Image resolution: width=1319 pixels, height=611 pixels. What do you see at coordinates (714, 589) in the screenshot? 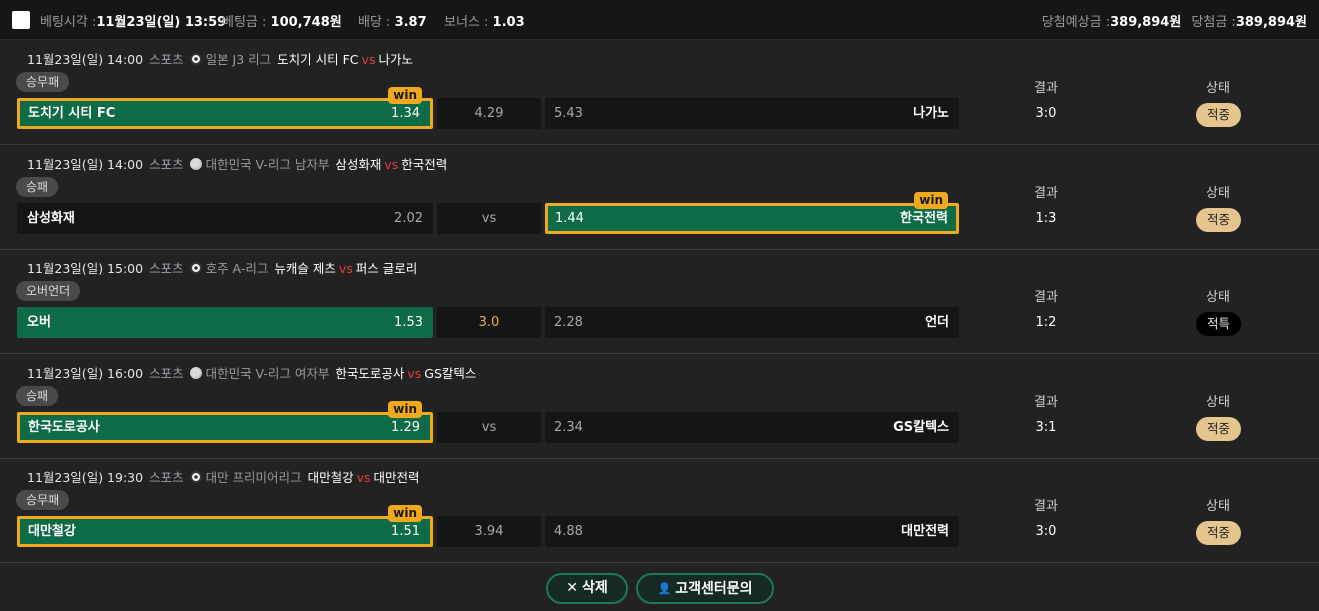
I see `support-label: 고객센터문의` at bounding box center [714, 589].